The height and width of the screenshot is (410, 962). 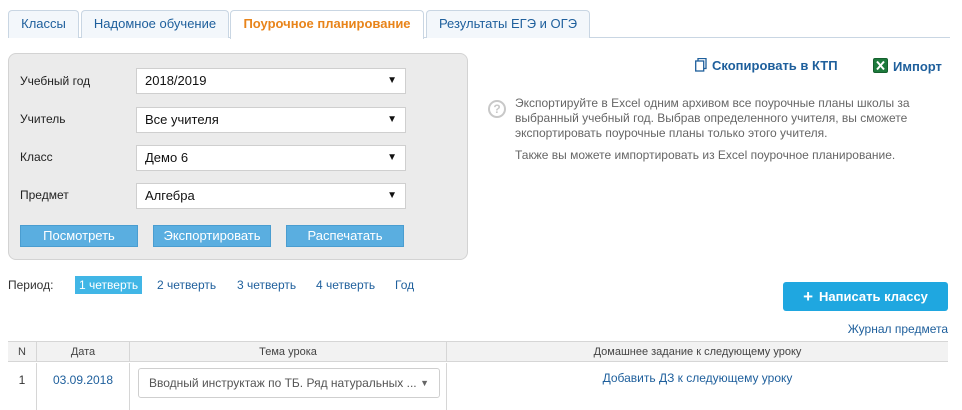 I want to click on copy-to-ktp-link: Скопировать в КТП, so click(x=766, y=66).